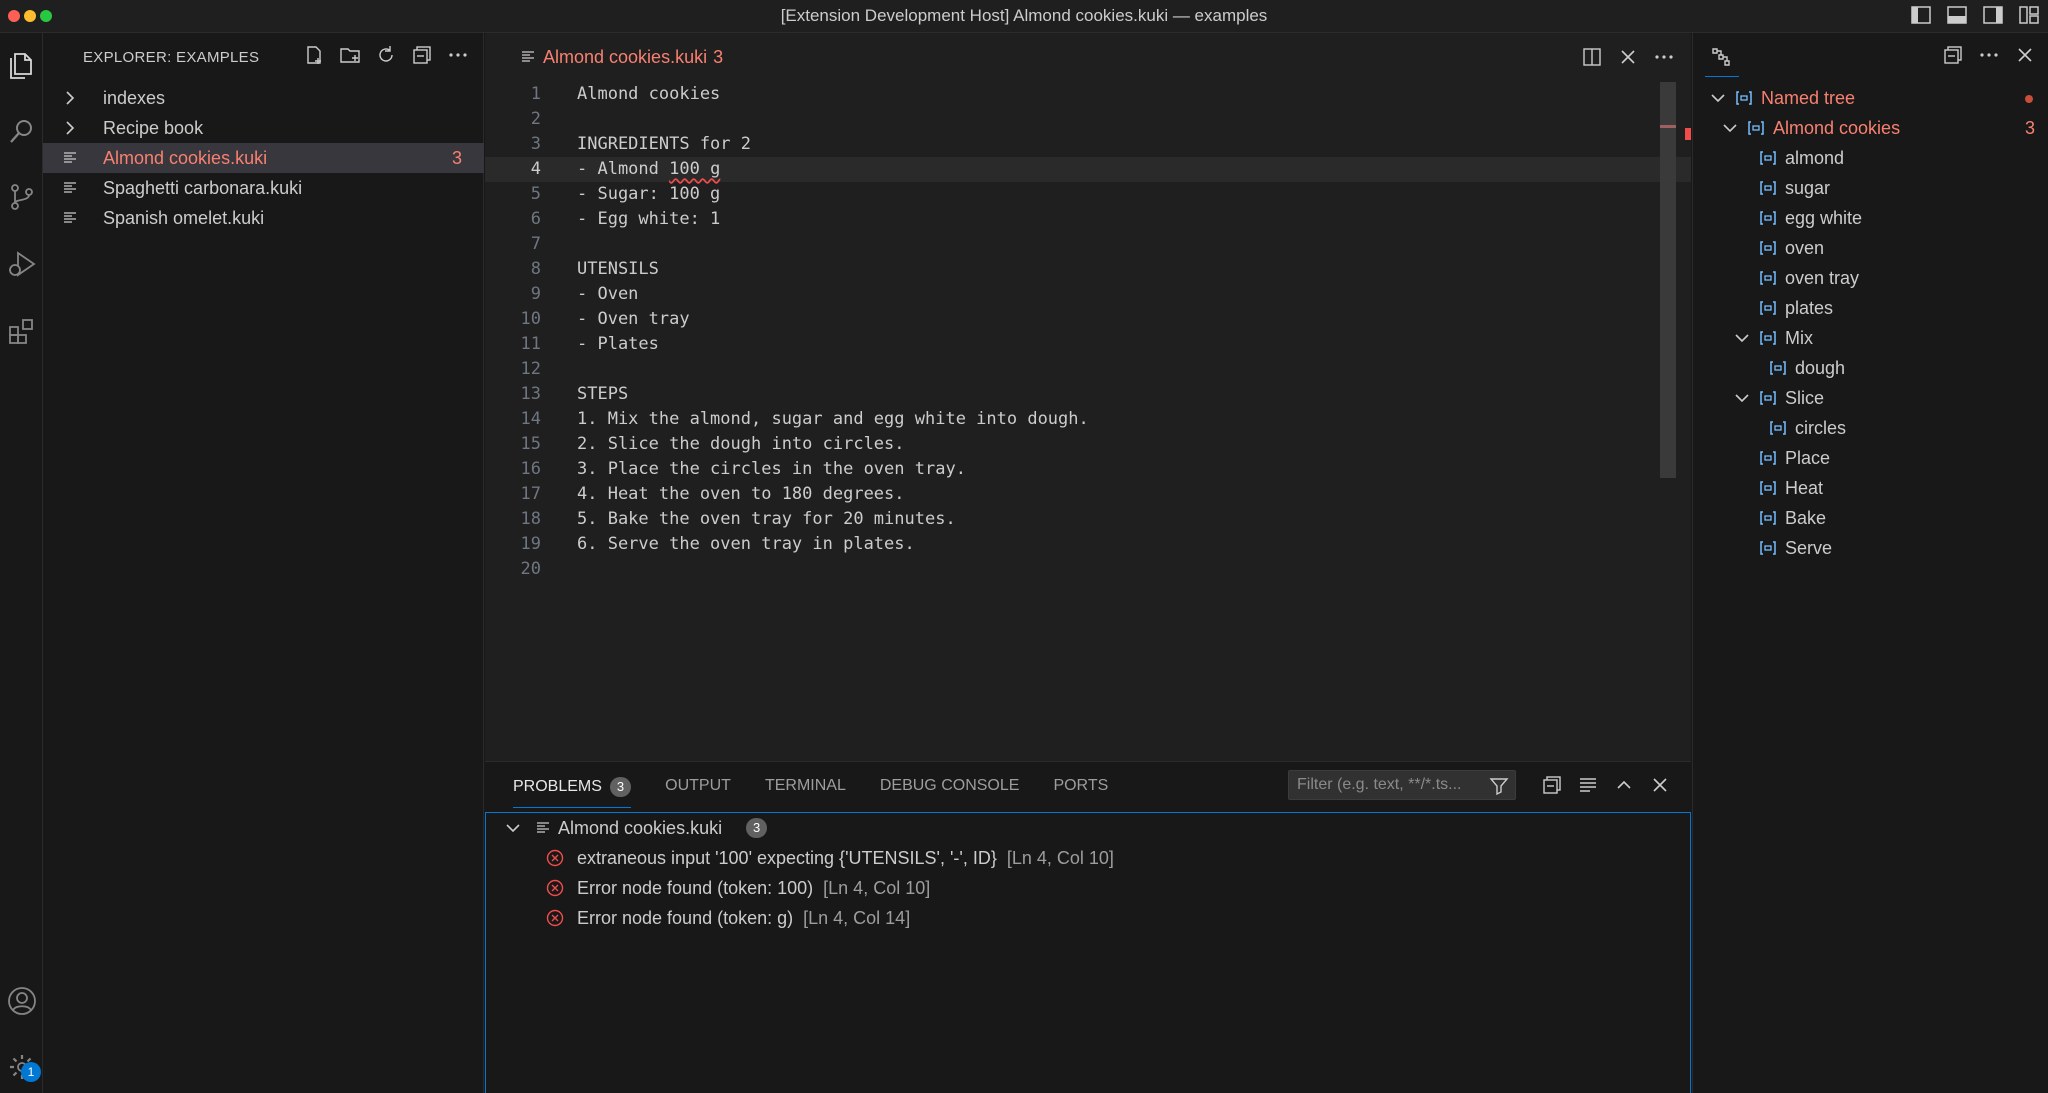  I want to click on problems-filter, so click(1402, 785).